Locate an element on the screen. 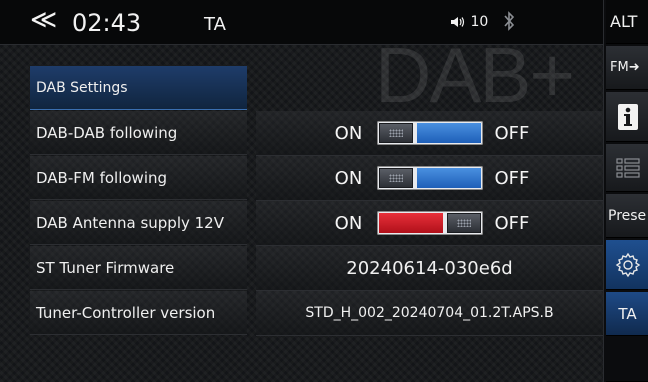  dab-dab-following-toggle is located at coordinates (429, 133).